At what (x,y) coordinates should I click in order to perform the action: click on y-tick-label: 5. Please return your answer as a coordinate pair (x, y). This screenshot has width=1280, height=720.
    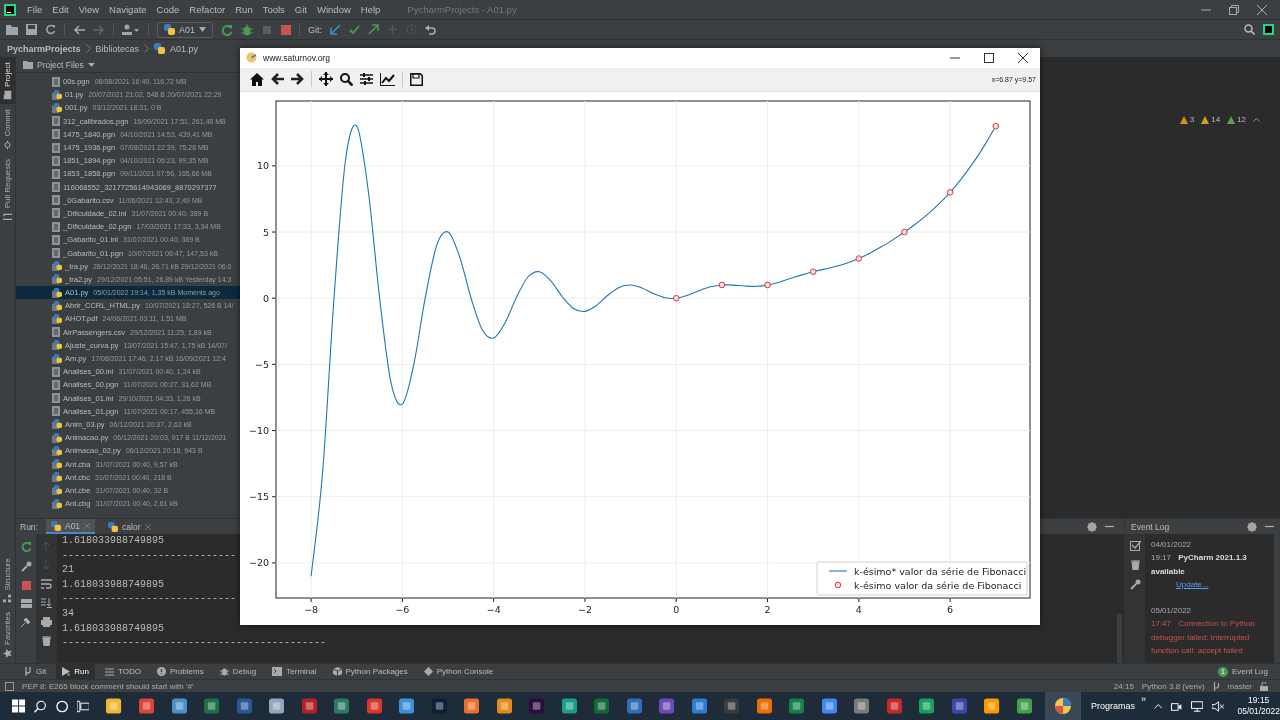
    Looking at the image, I should click on (265, 232).